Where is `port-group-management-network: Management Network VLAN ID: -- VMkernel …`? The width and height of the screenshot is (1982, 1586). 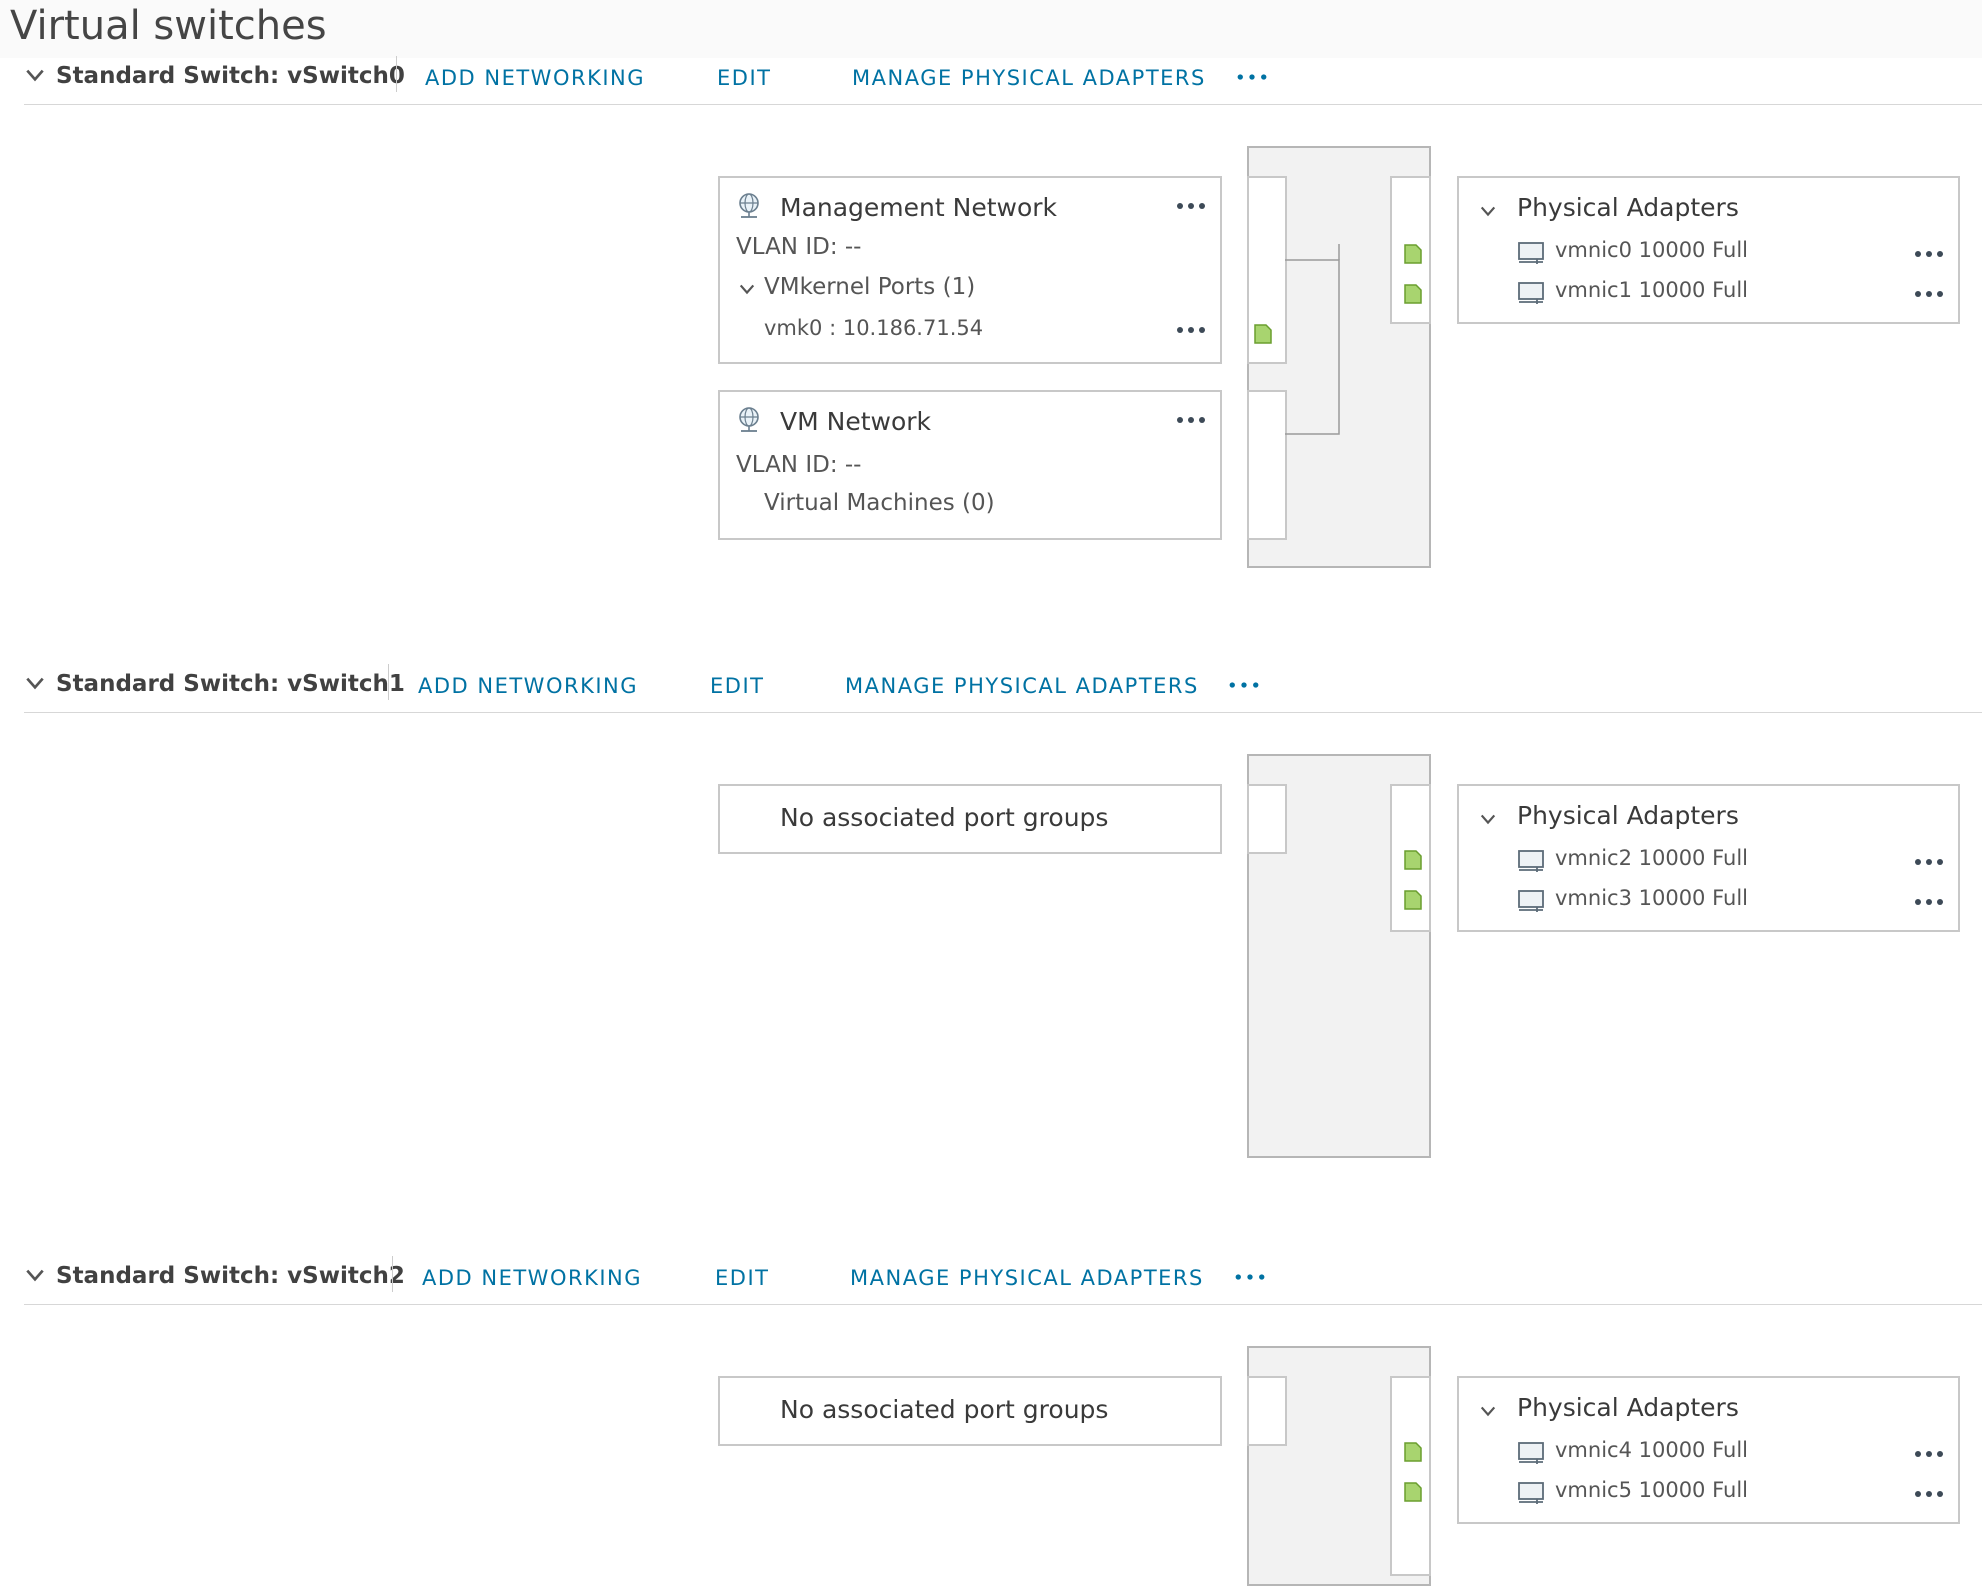
port-group-management-network: Management Network VLAN ID: -- VMkernel … is located at coordinates (970, 270).